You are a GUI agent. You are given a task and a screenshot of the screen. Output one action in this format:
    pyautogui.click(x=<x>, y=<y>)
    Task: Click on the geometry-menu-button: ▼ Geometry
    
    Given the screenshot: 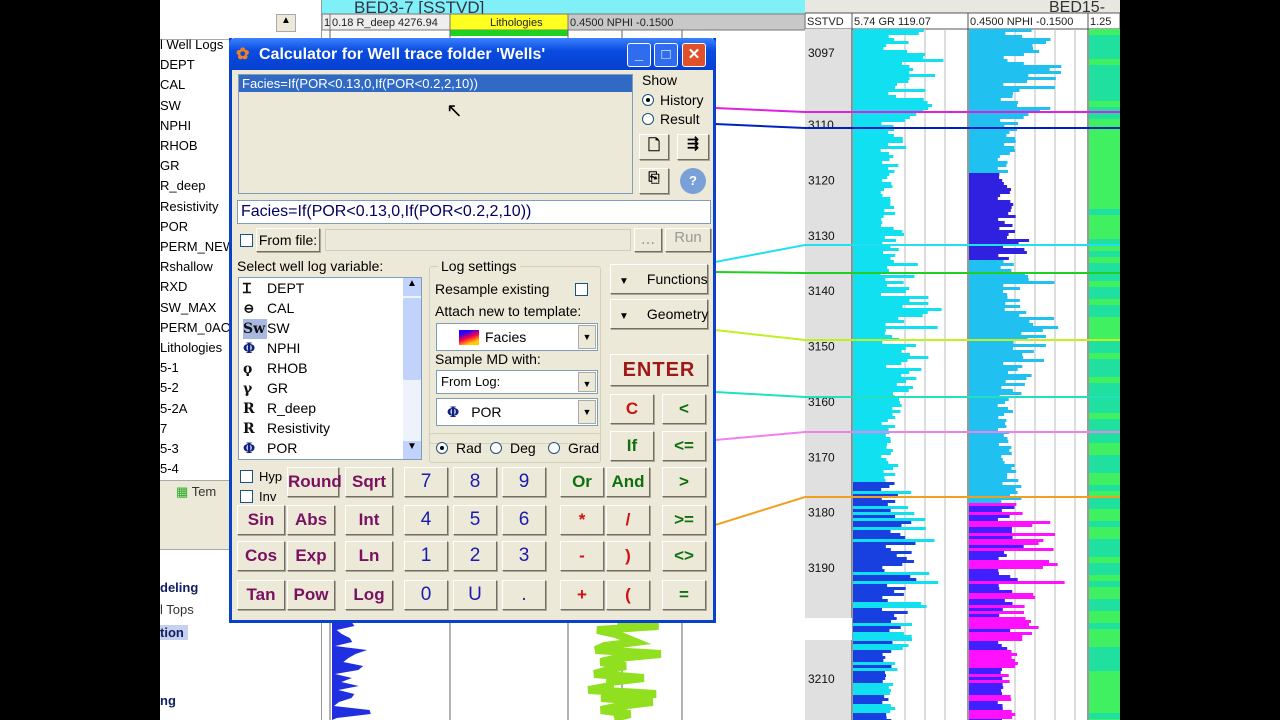 What is the action you would take?
    pyautogui.click(x=659, y=314)
    